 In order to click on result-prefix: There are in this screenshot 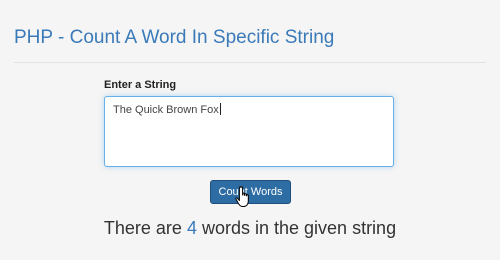, I will do `click(142, 228)`.